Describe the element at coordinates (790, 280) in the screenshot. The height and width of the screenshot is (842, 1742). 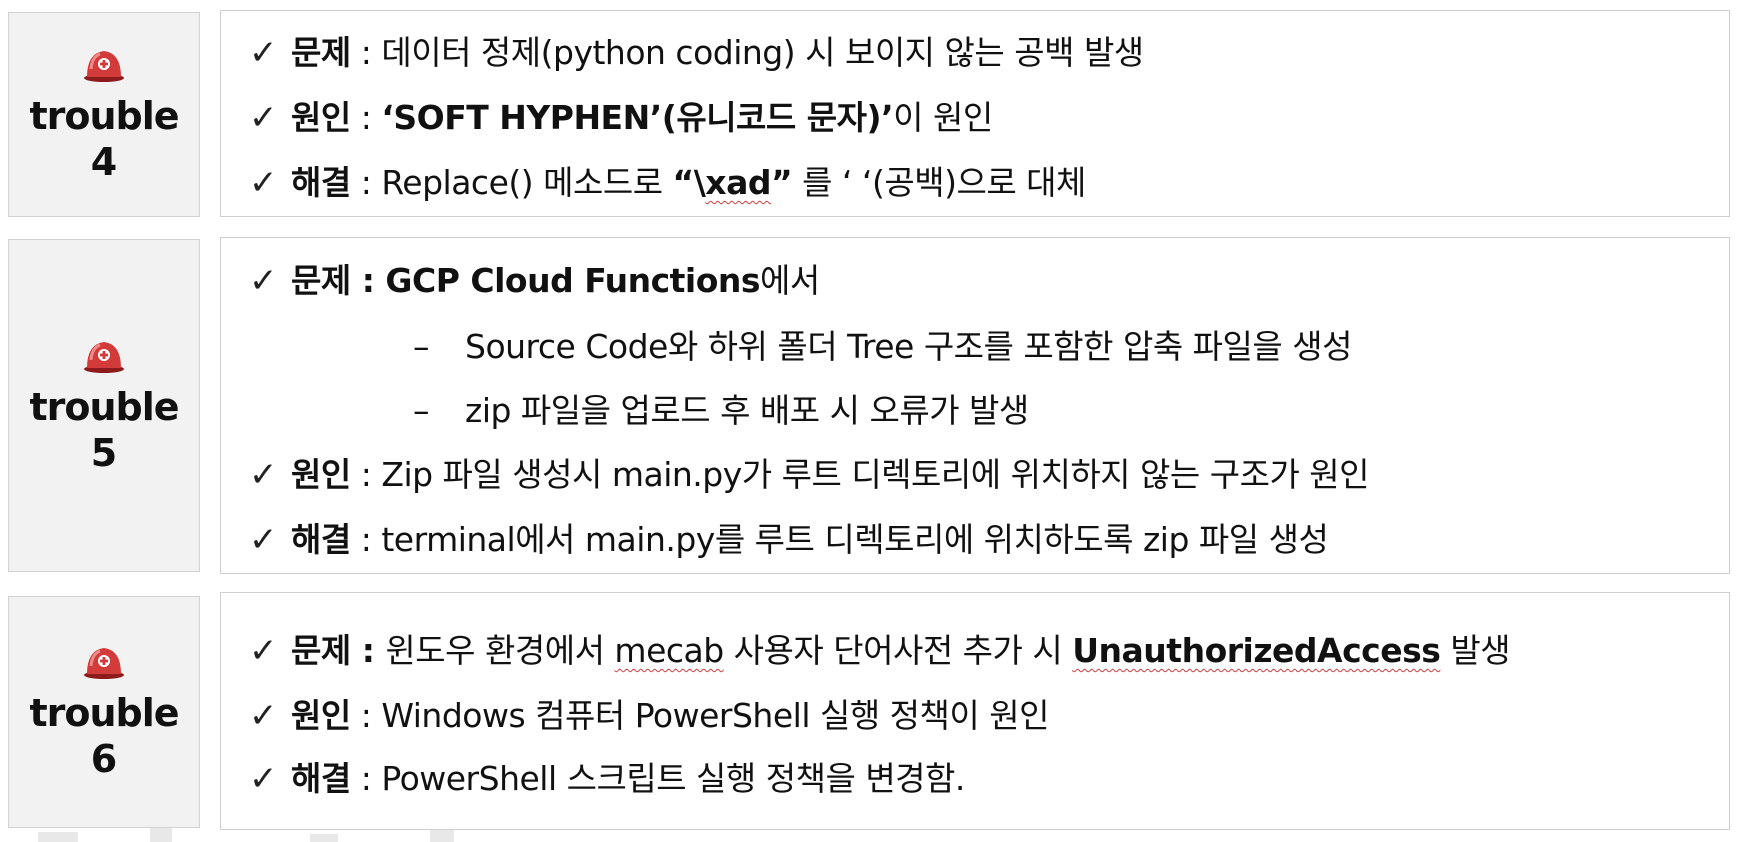
I see `problem-text: 에서` at that location.